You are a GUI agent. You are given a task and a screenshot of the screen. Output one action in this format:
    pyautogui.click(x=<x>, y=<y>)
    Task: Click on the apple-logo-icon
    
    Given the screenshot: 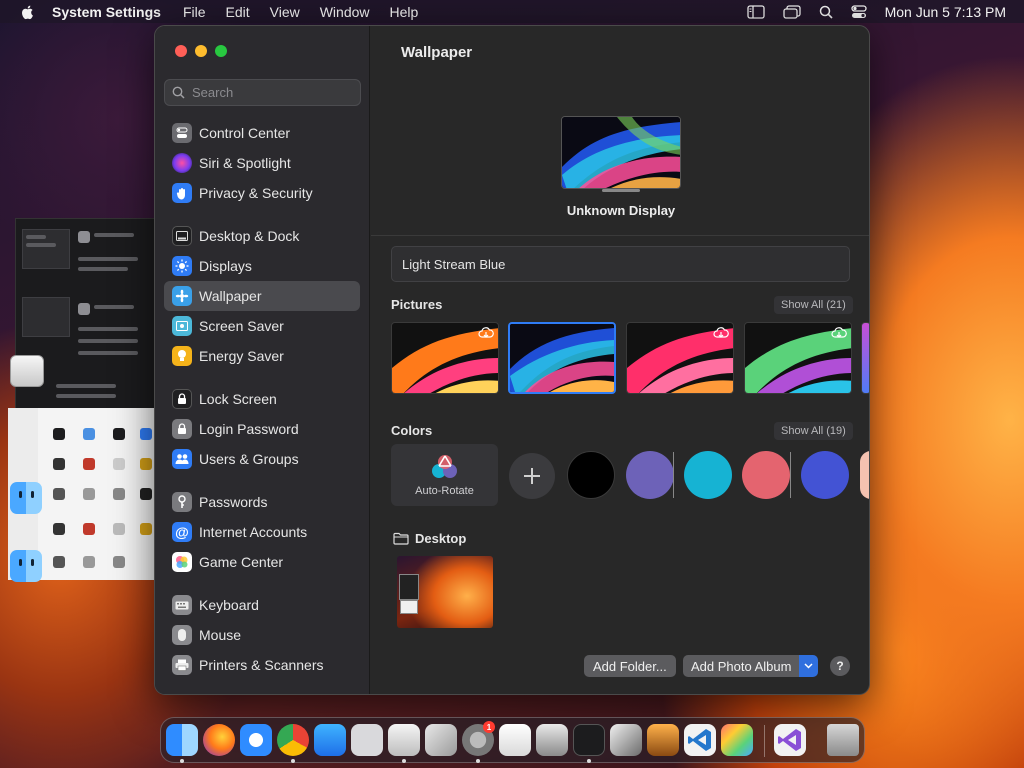 What is the action you would take?
    pyautogui.click(x=28, y=12)
    